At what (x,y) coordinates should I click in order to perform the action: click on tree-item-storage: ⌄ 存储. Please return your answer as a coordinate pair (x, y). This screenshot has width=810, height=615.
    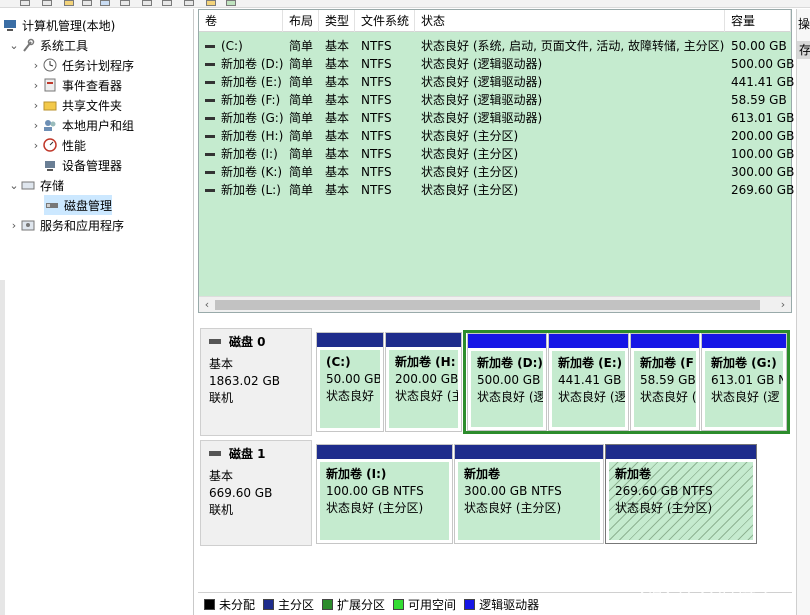
    Looking at the image, I should click on (36, 185).